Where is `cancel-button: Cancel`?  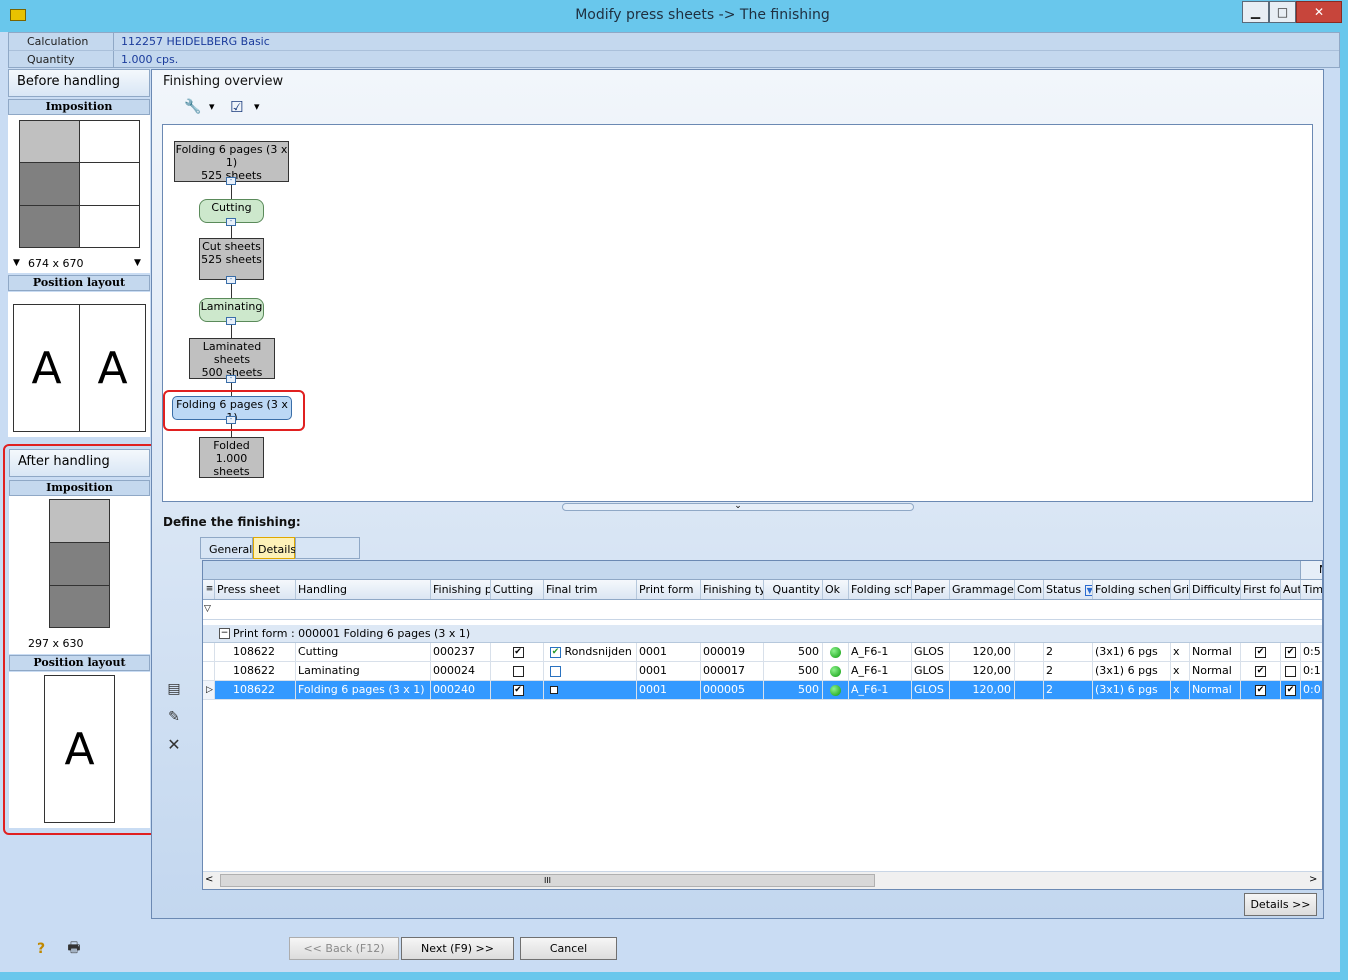
cancel-button: Cancel is located at coordinates (568, 948).